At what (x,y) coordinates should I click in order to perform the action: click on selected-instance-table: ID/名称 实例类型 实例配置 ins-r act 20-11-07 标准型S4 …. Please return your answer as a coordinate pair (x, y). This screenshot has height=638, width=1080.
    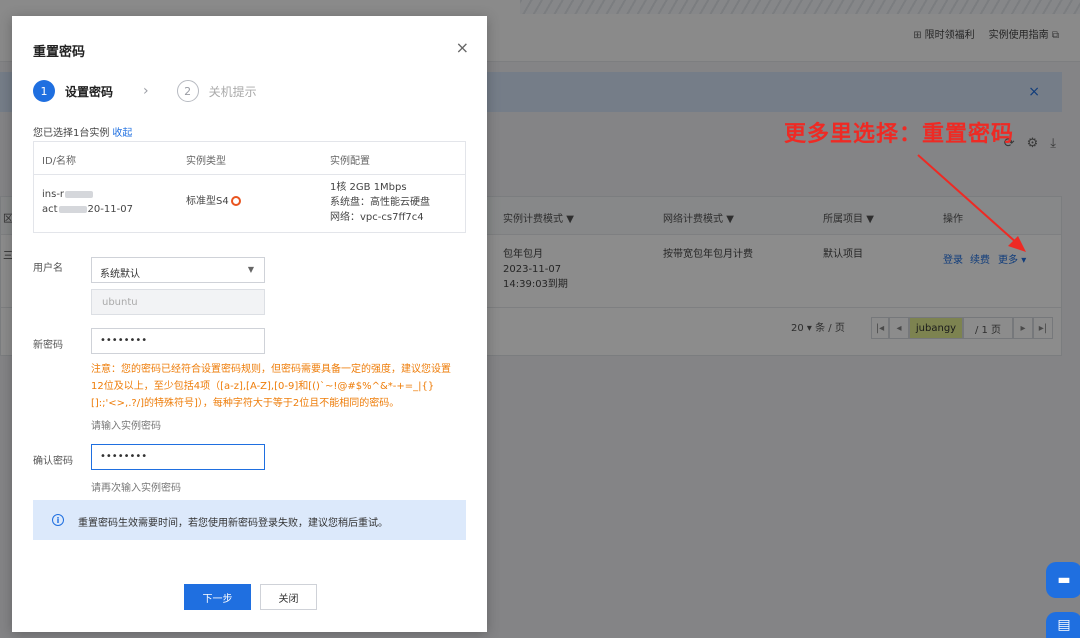
    Looking at the image, I should click on (249, 187).